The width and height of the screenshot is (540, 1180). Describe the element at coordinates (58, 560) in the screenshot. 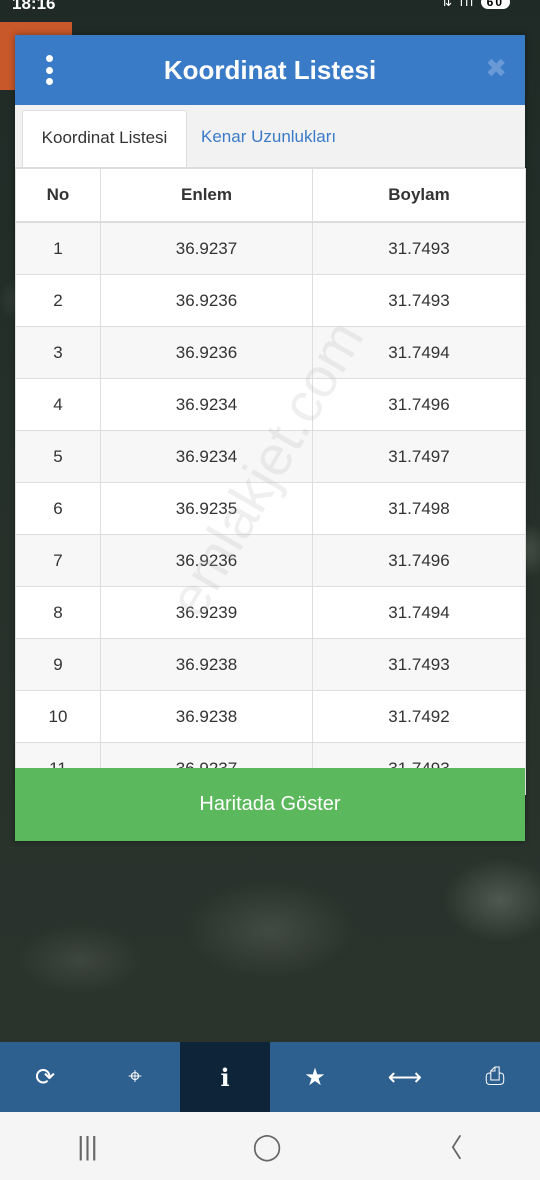

I see `cell-no: 7` at that location.